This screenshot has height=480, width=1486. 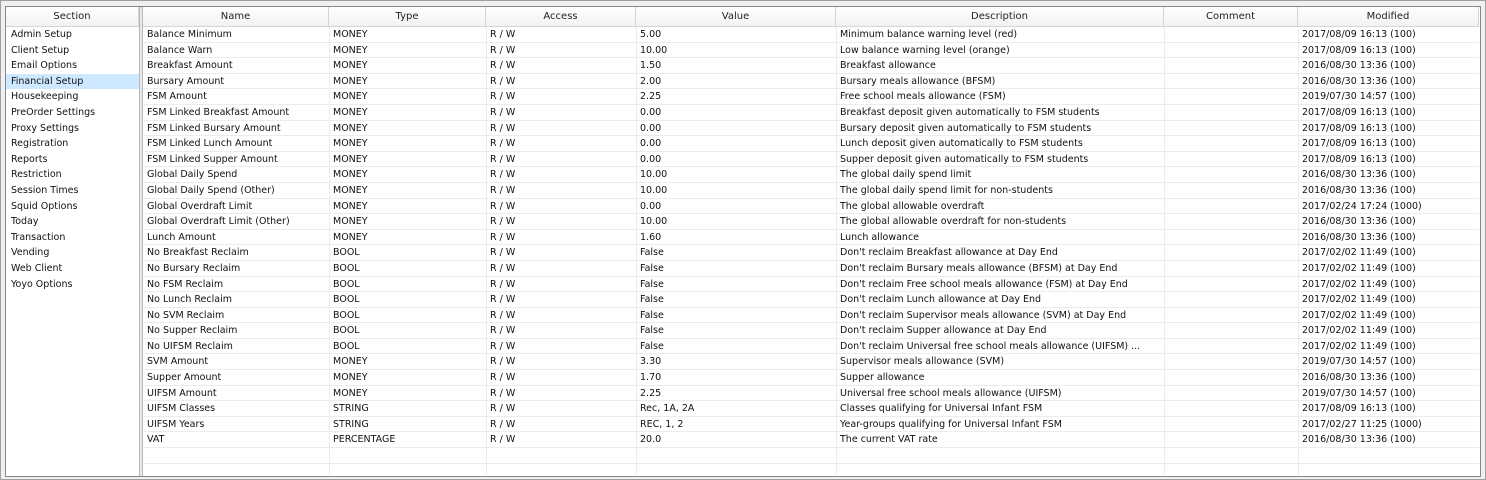 What do you see at coordinates (72, 66) in the screenshot?
I see `section-item: Email Options` at bounding box center [72, 66].